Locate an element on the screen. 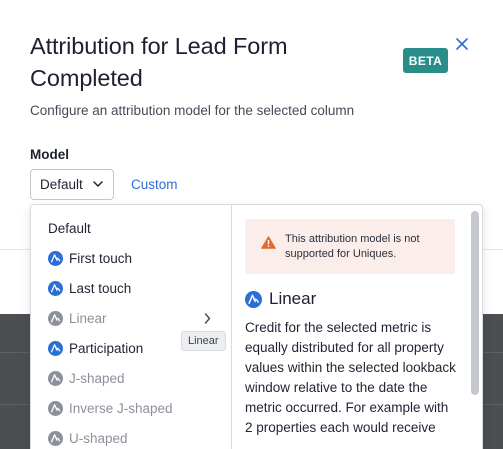 Image resolution: width=503 pixels, height=449 pixels. menu-item-inverse-j-shaped: Inverse J-shaped is located at coordinates (131, 408).